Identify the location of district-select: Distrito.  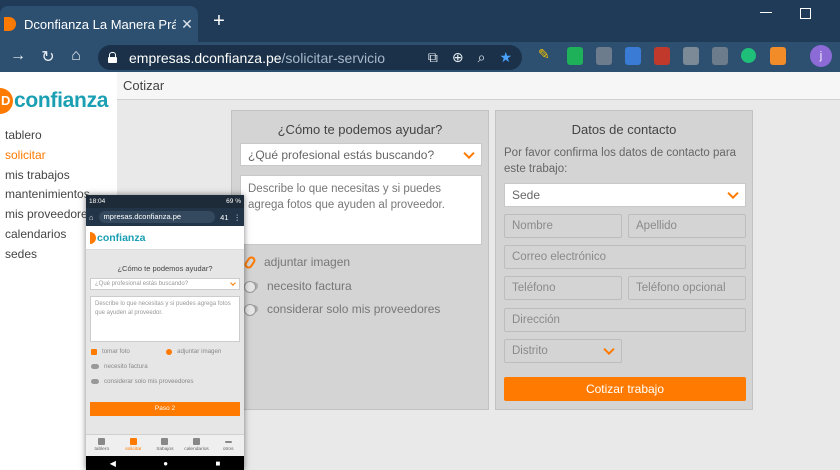
(563, 351).